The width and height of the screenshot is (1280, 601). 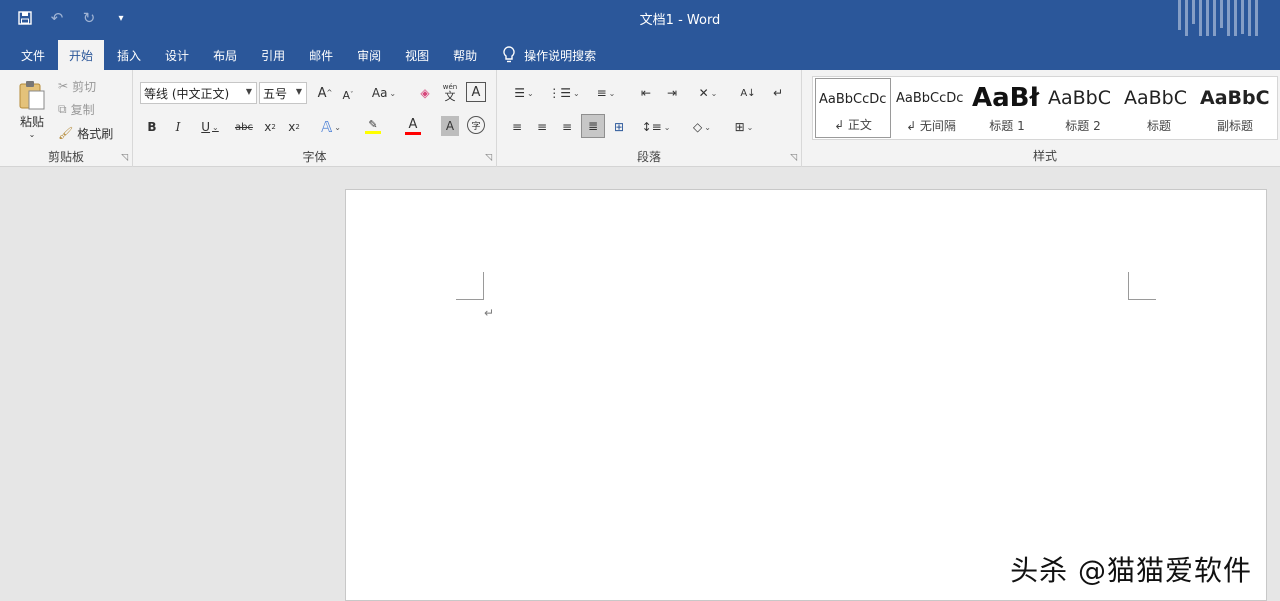 What do you see at coordinates (321, 55) in the screenshot?
I see `tab-mailings: 邮件` at bounding box center [321, 55].